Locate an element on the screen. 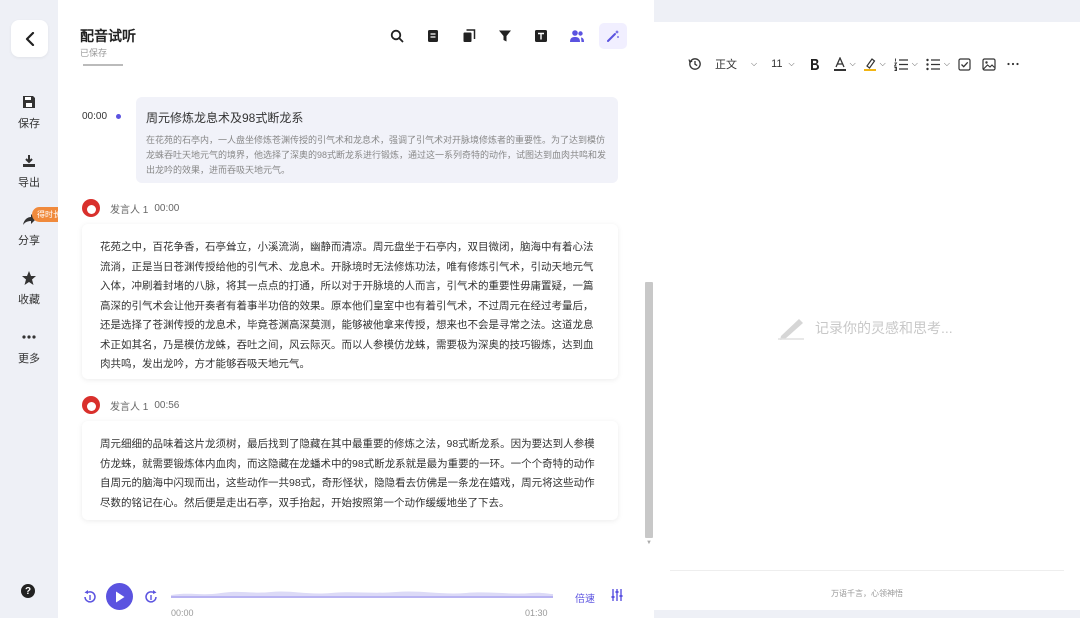 This screenshot has height=618, width=1080. speaker-row: 发言人 1 00:56 is located at coordinates (130, 405).